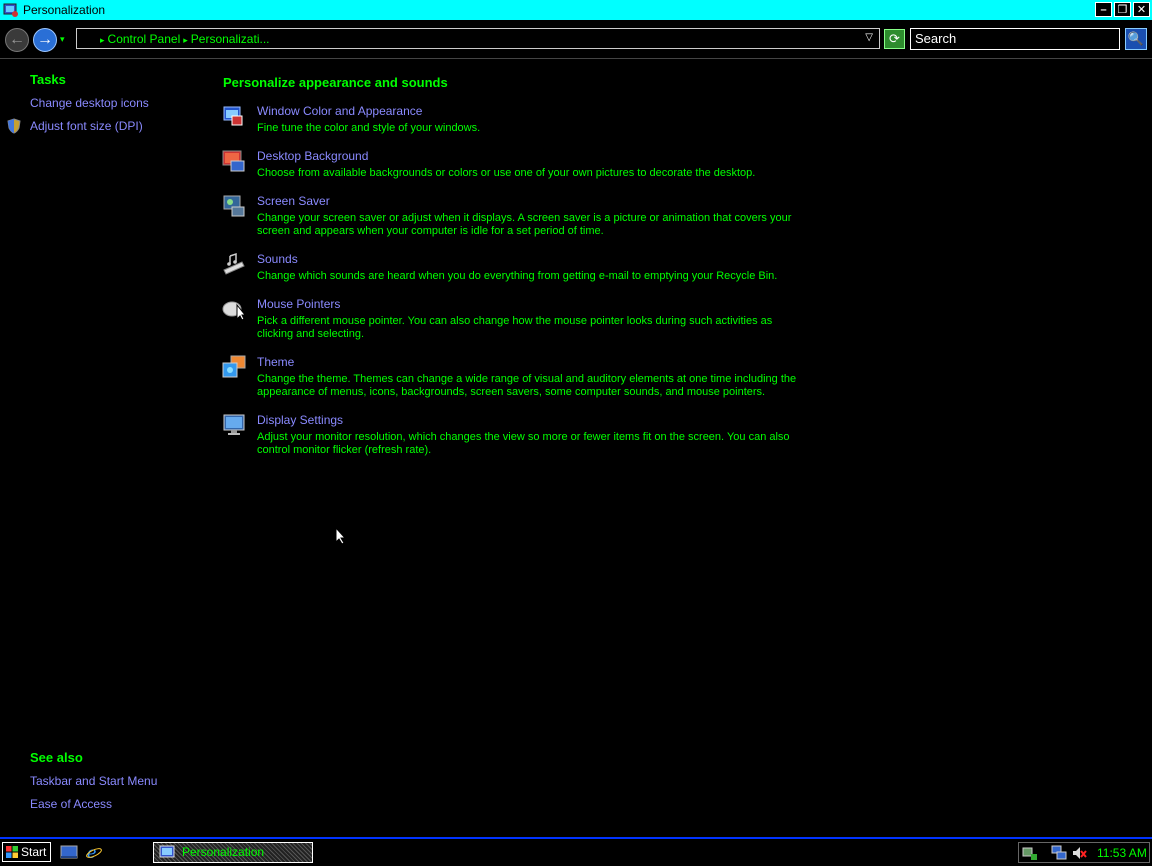  Describe the element at coordinates (93, 781) in the screenshot. I see `taskbar-start-menu-link: Taskbar and Start Menu` at that location.